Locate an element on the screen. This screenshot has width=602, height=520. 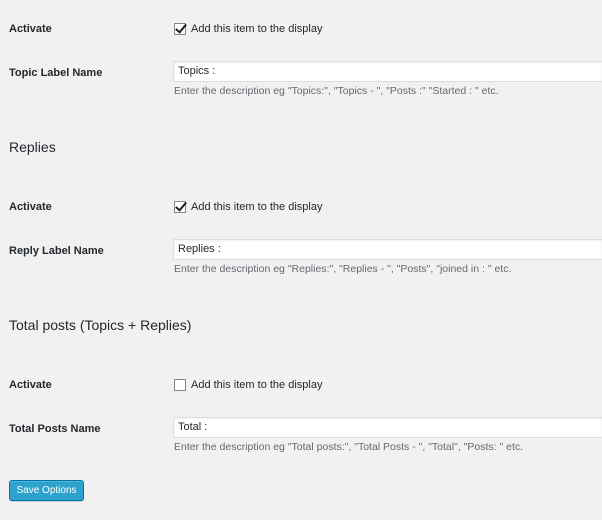
replies-activate-label: Activate is located at coordinates (30, 207).